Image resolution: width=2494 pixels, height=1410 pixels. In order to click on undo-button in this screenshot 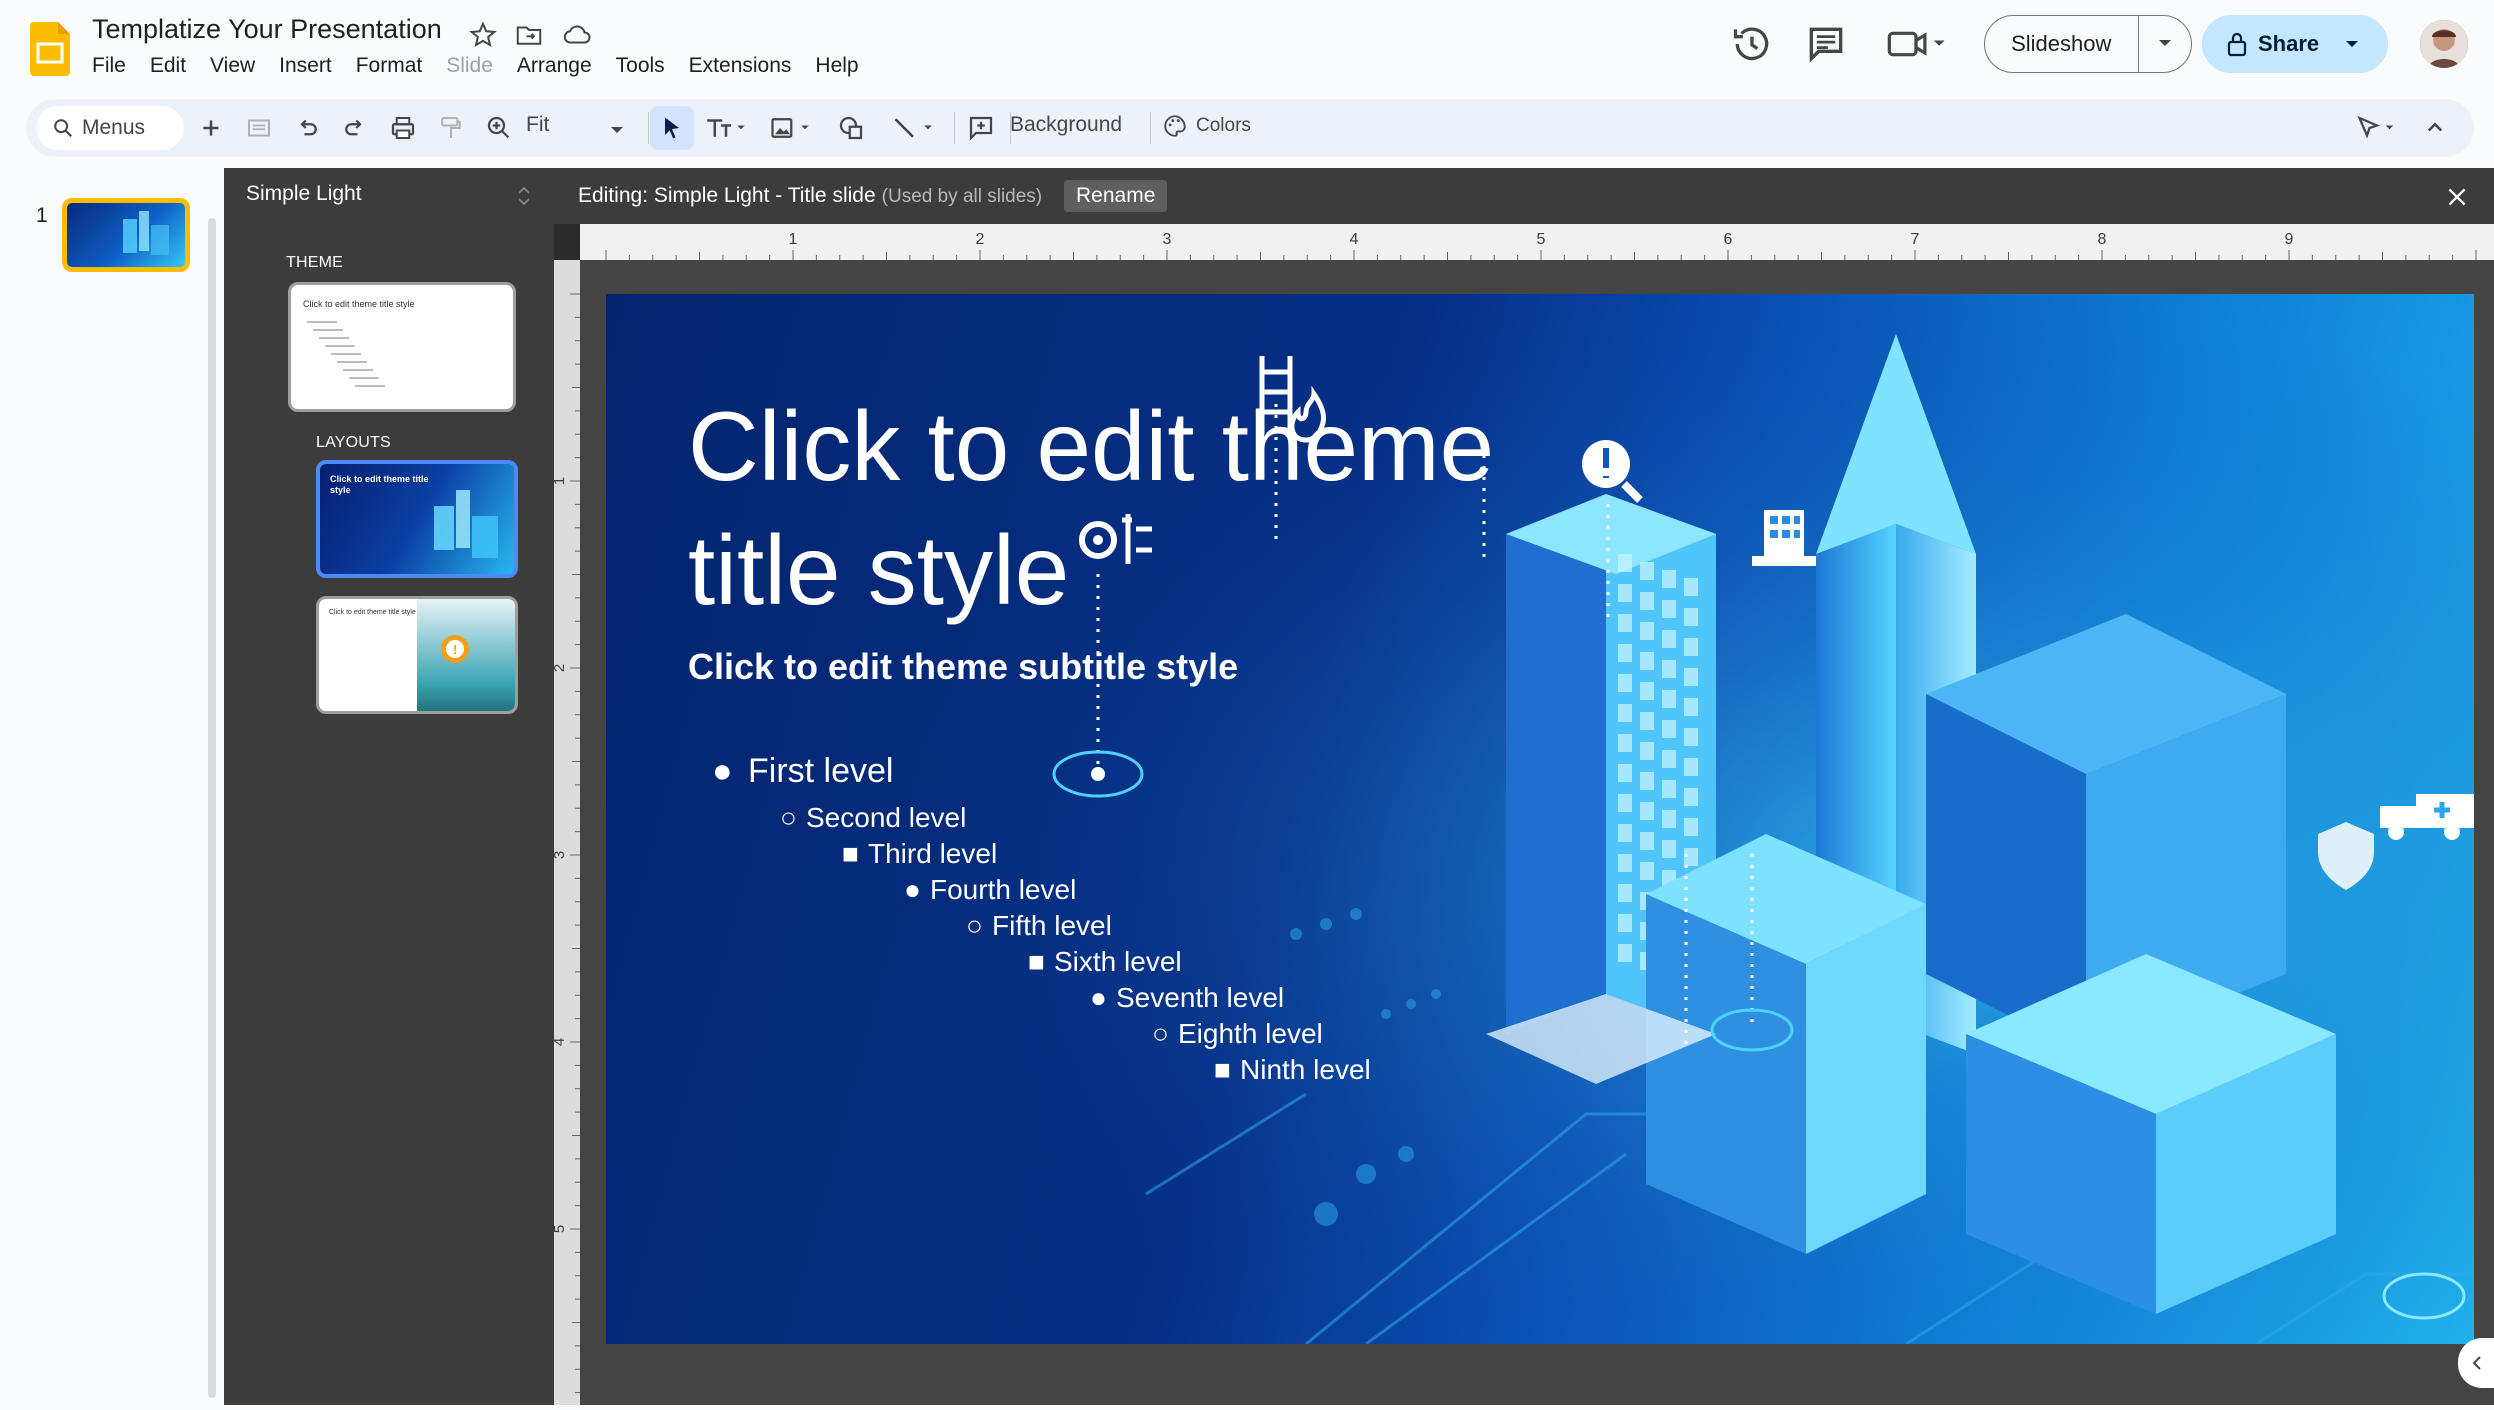, I will do `click(307, 128)`.